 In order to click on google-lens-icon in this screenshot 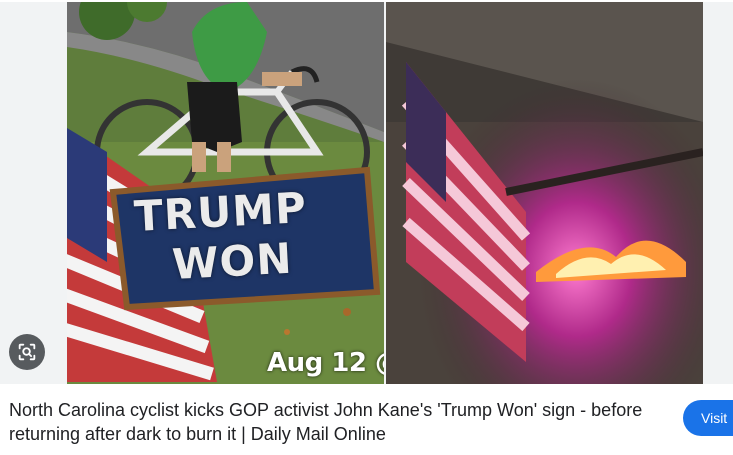, I will do `click(27, 352)`.